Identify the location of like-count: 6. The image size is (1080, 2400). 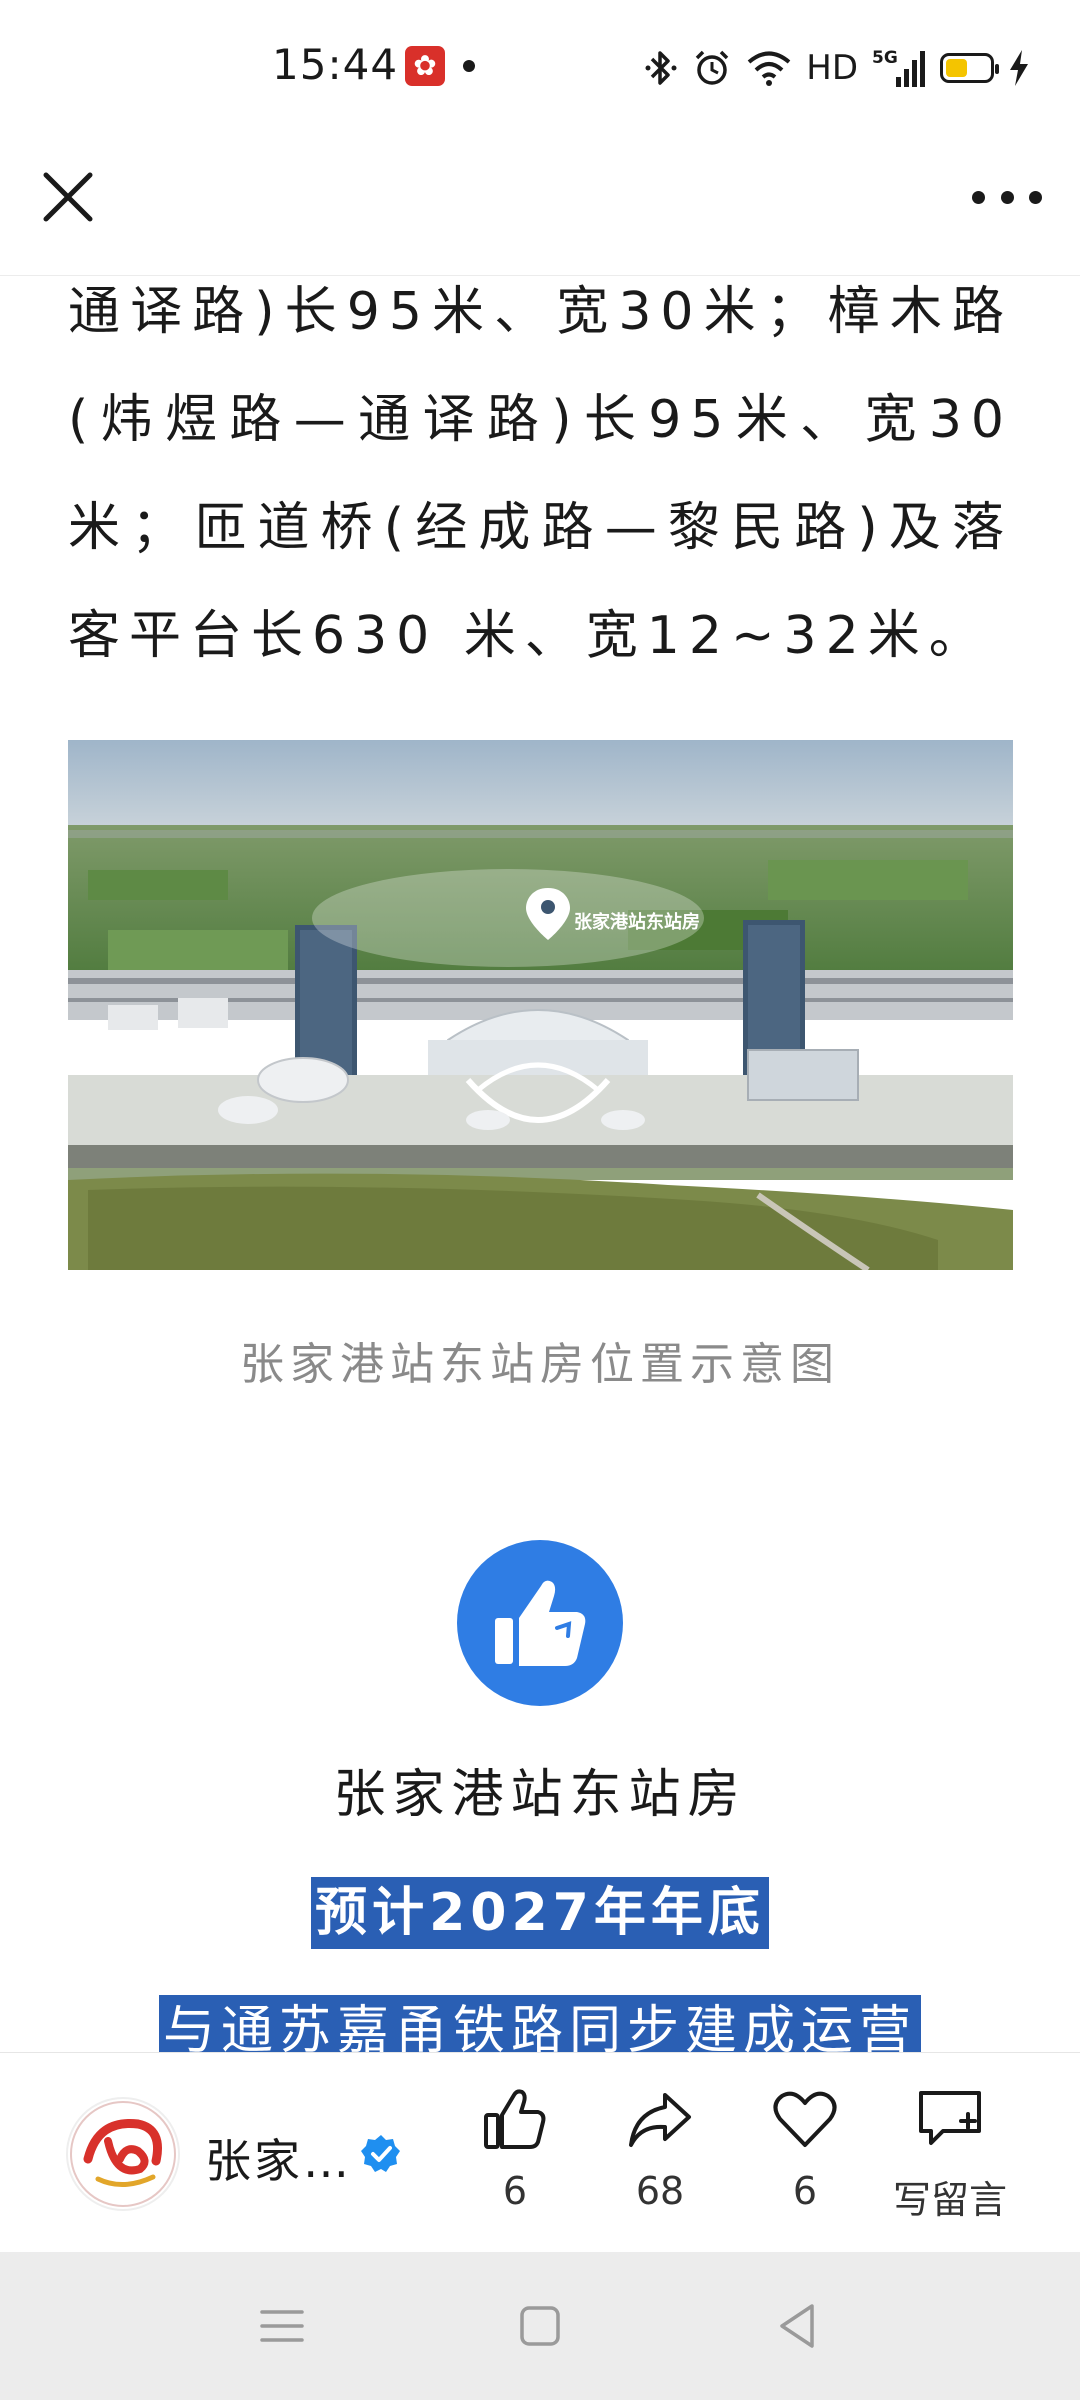
(515, 2191).